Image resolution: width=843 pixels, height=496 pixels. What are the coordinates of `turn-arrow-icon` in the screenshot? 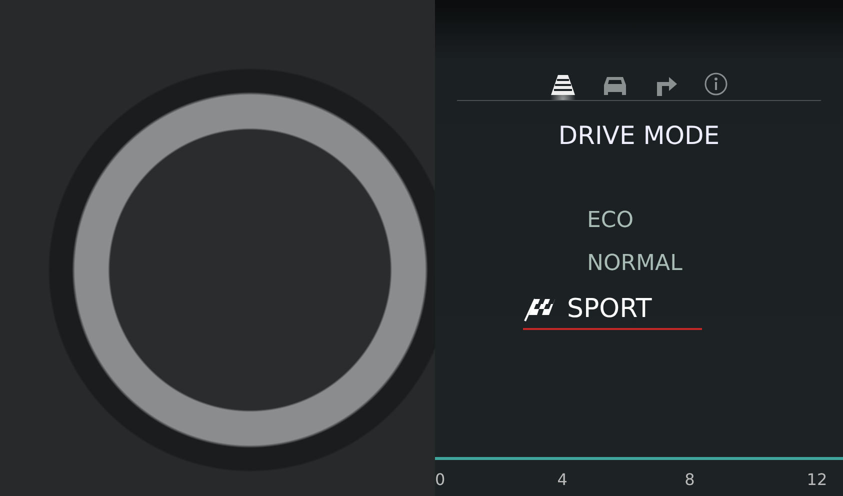 It's located at (666, 85).